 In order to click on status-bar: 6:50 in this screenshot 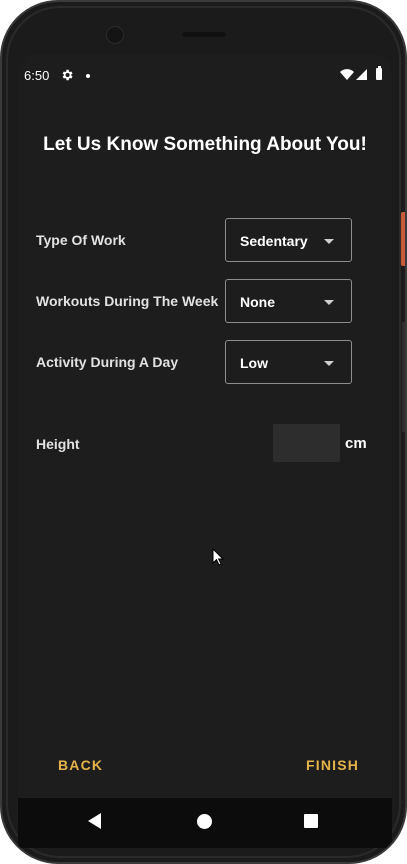, I will do `click(205, 75)`.